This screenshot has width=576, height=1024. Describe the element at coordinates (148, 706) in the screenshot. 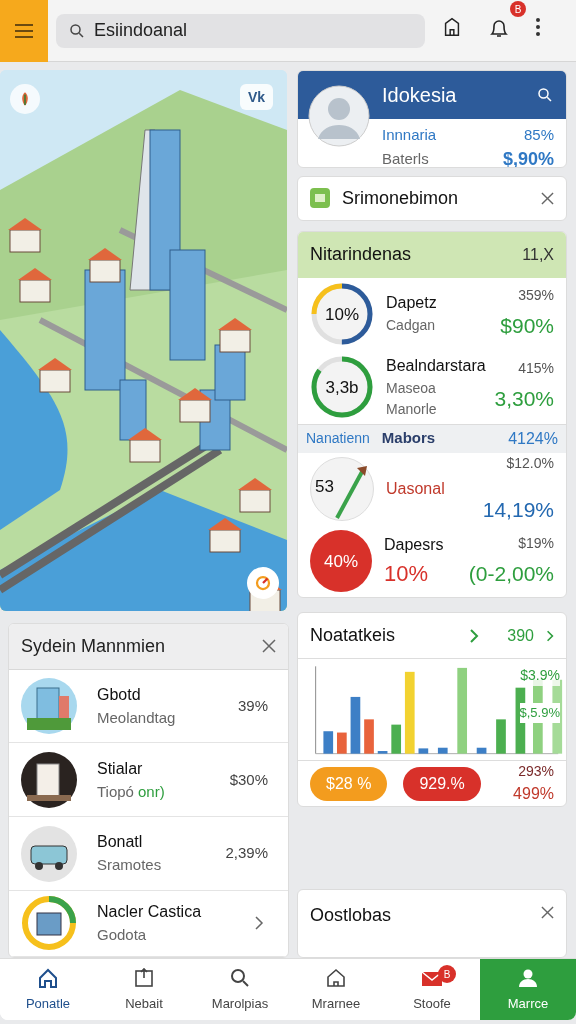

I see `list-item: Gbotd Meolandtag 39%` at that location.